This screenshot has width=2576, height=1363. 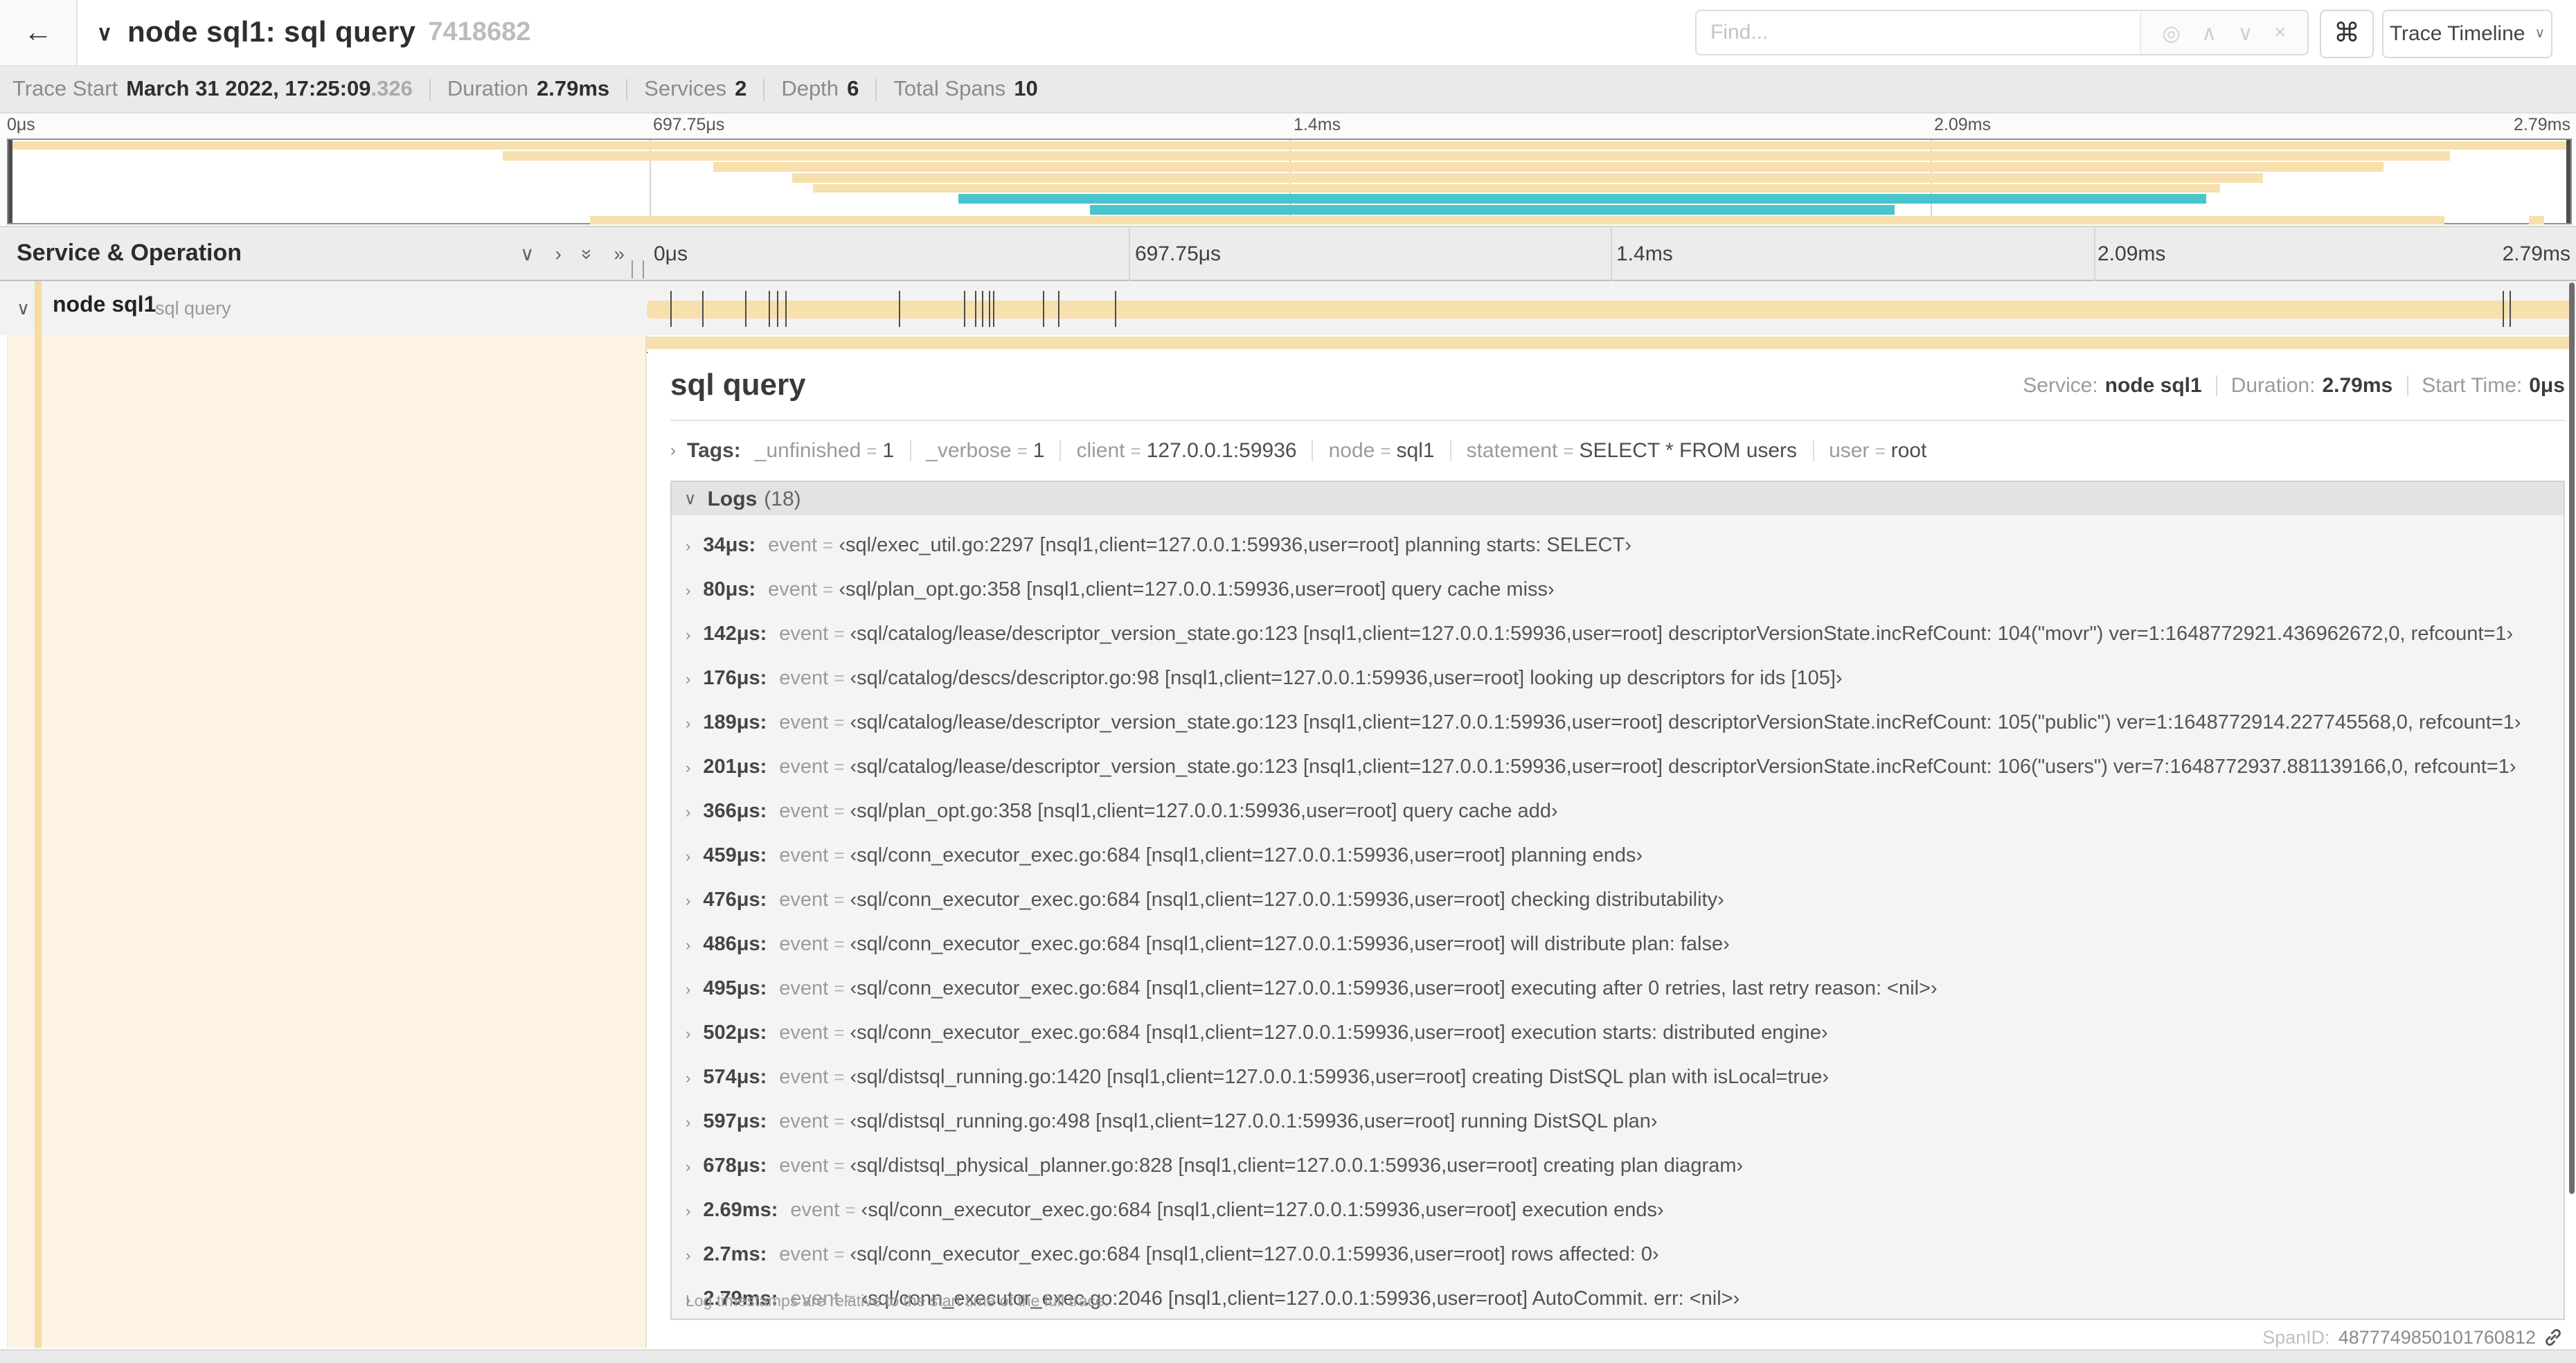 I want to click on back-arrow-icon: ←, so click(x=38, y=32).